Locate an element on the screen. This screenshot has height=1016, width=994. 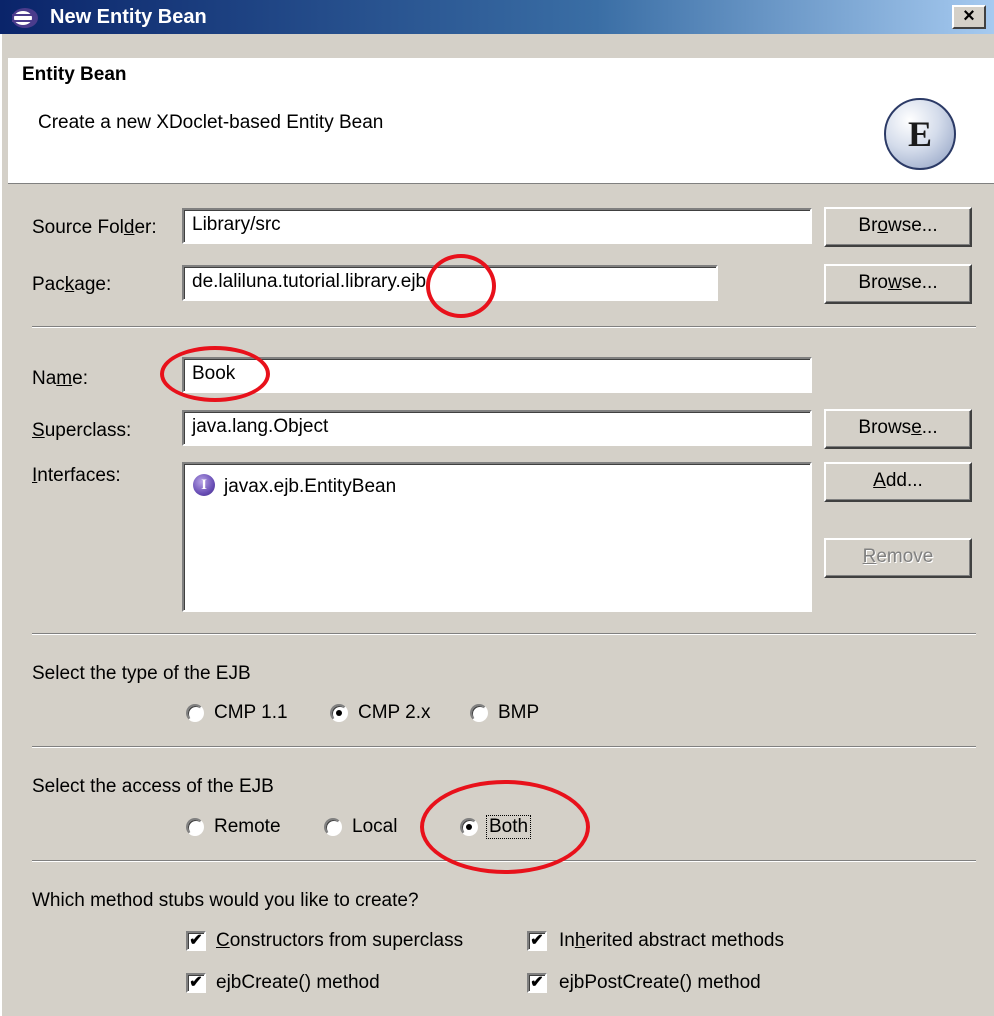
radio-bmp is located at coordinates (479, 713).